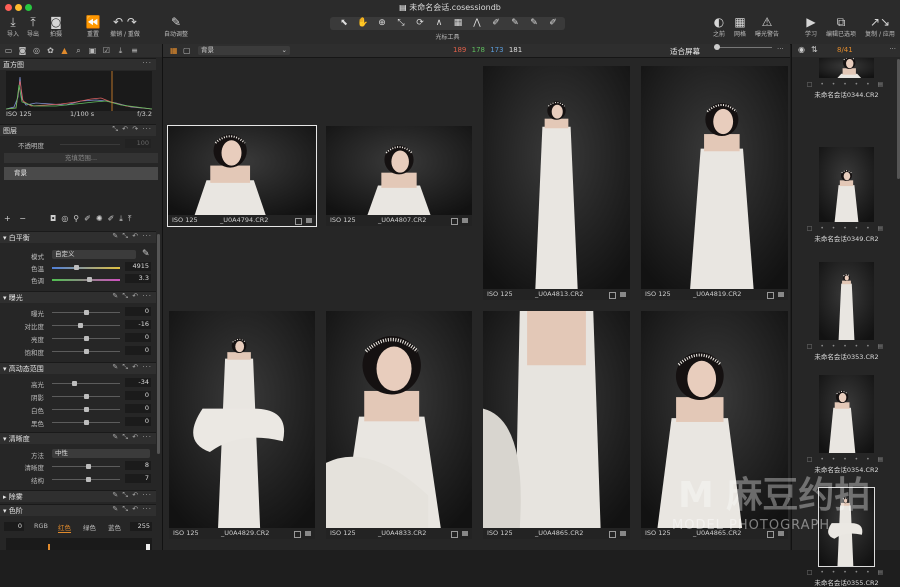 Image resolution: width=900 pixels, height=587 pixels. I want to click on clarity-value-1: 7, so click(138, 478).